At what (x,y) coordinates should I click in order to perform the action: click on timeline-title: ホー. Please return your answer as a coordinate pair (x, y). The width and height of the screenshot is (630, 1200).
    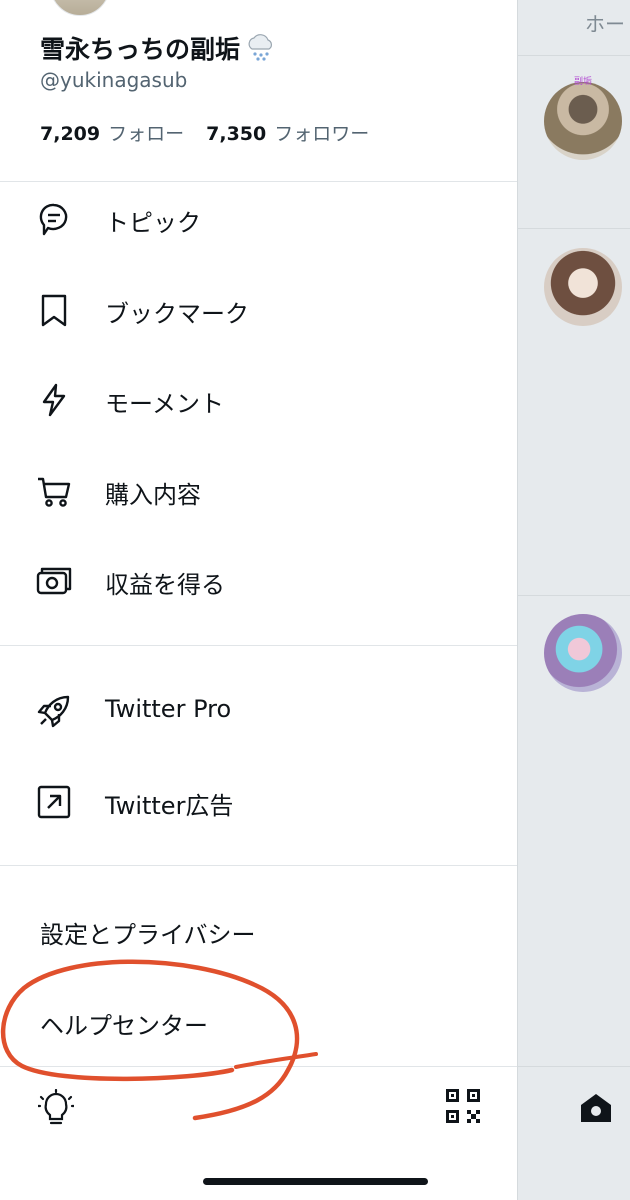
    Looking at the image, I should click on (605, 24).